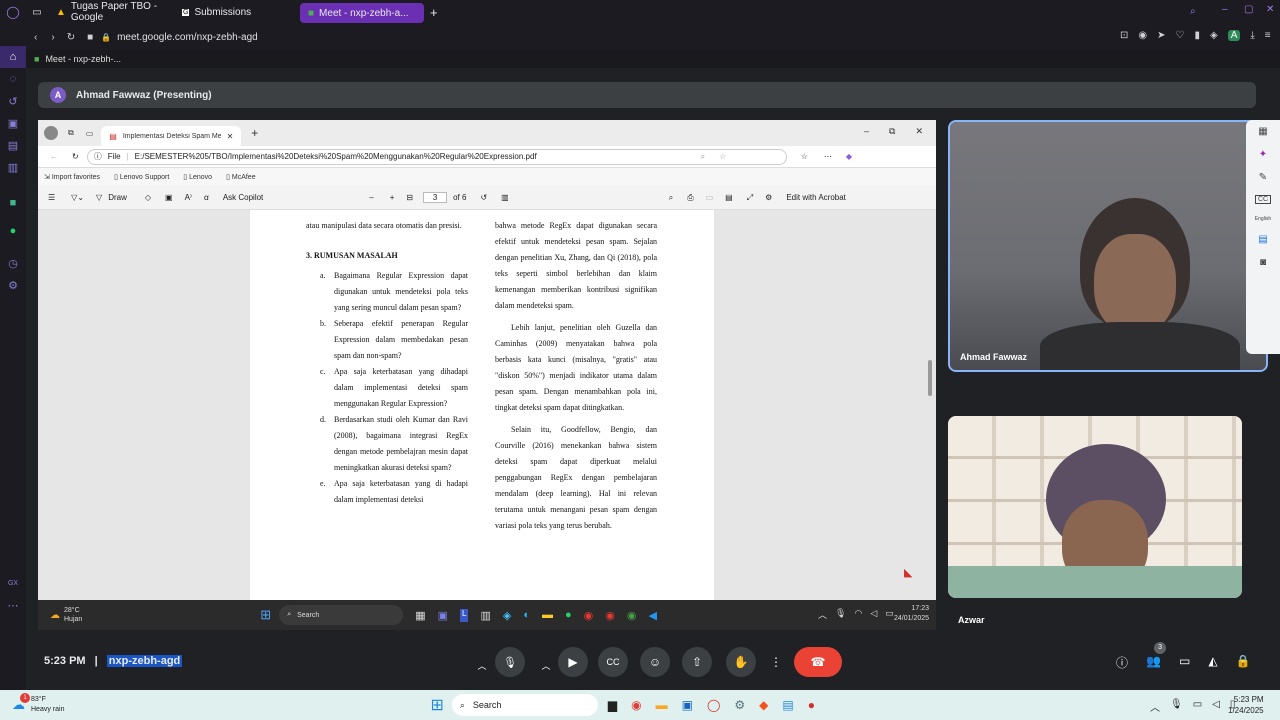 The image size is (1280, 720). Describe the element at coordinates (243, 197) in the screenshot. I see `ask-copilot-button: Ask Copilot` at that location.